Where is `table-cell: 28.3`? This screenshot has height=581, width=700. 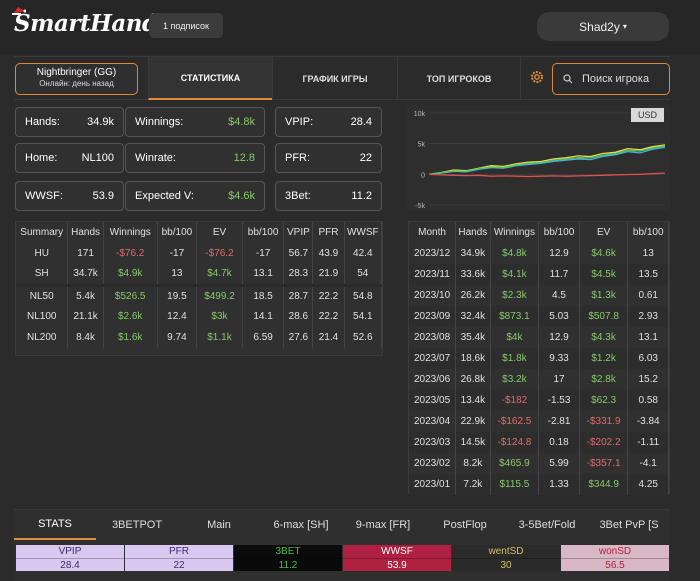
table-cell: 28.3 is located at coordinates (298, 274).